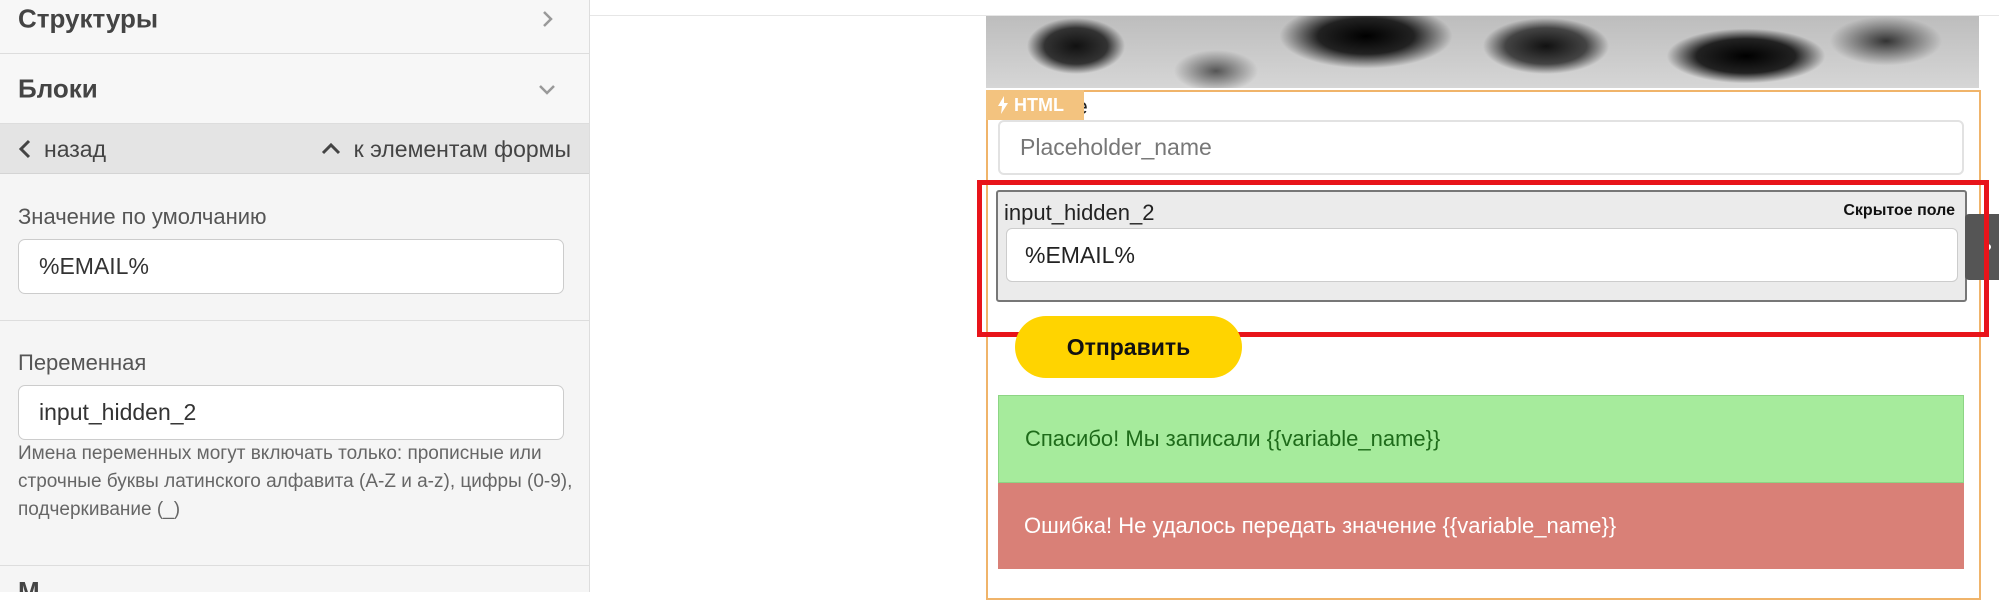  What do you see at coordinates (1483, 258) in the screenshot?
I see `highlight-frame` at bounding box center [1483, 258].